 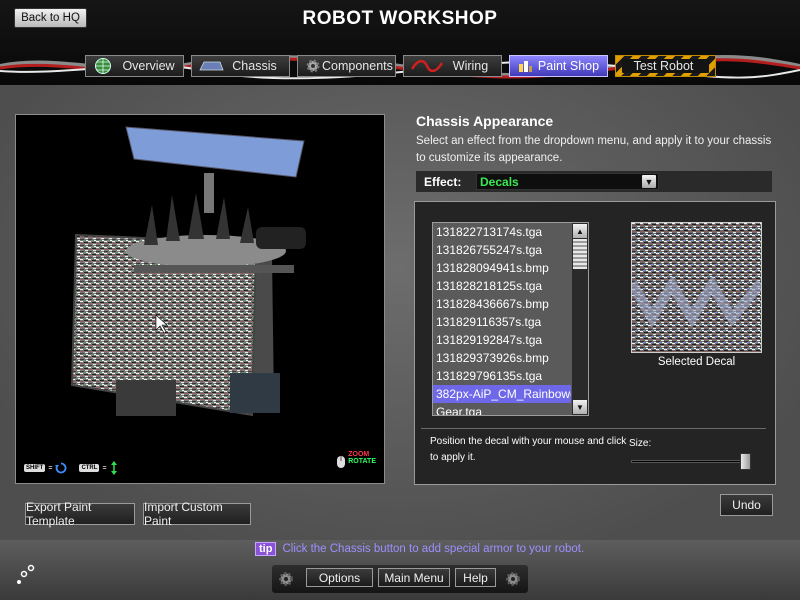 I want to click on import-custom-paint-button: Import Custom Paint, so click(x=197, y=514).